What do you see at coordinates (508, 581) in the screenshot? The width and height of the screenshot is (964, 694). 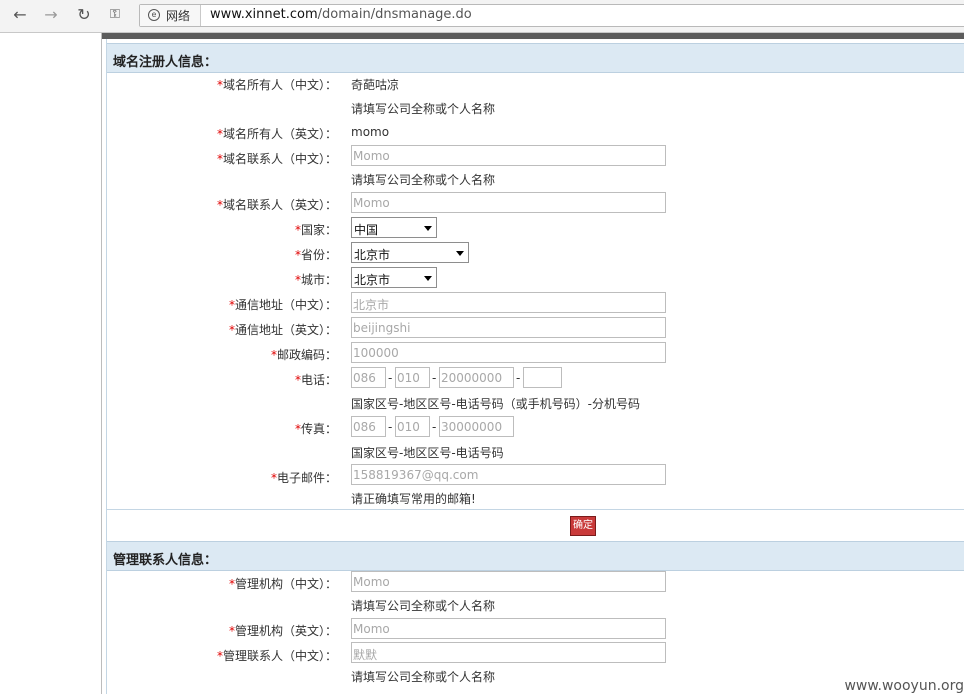 I see `admin-org-cn-input: Momo` at bounding box center [508, 581].